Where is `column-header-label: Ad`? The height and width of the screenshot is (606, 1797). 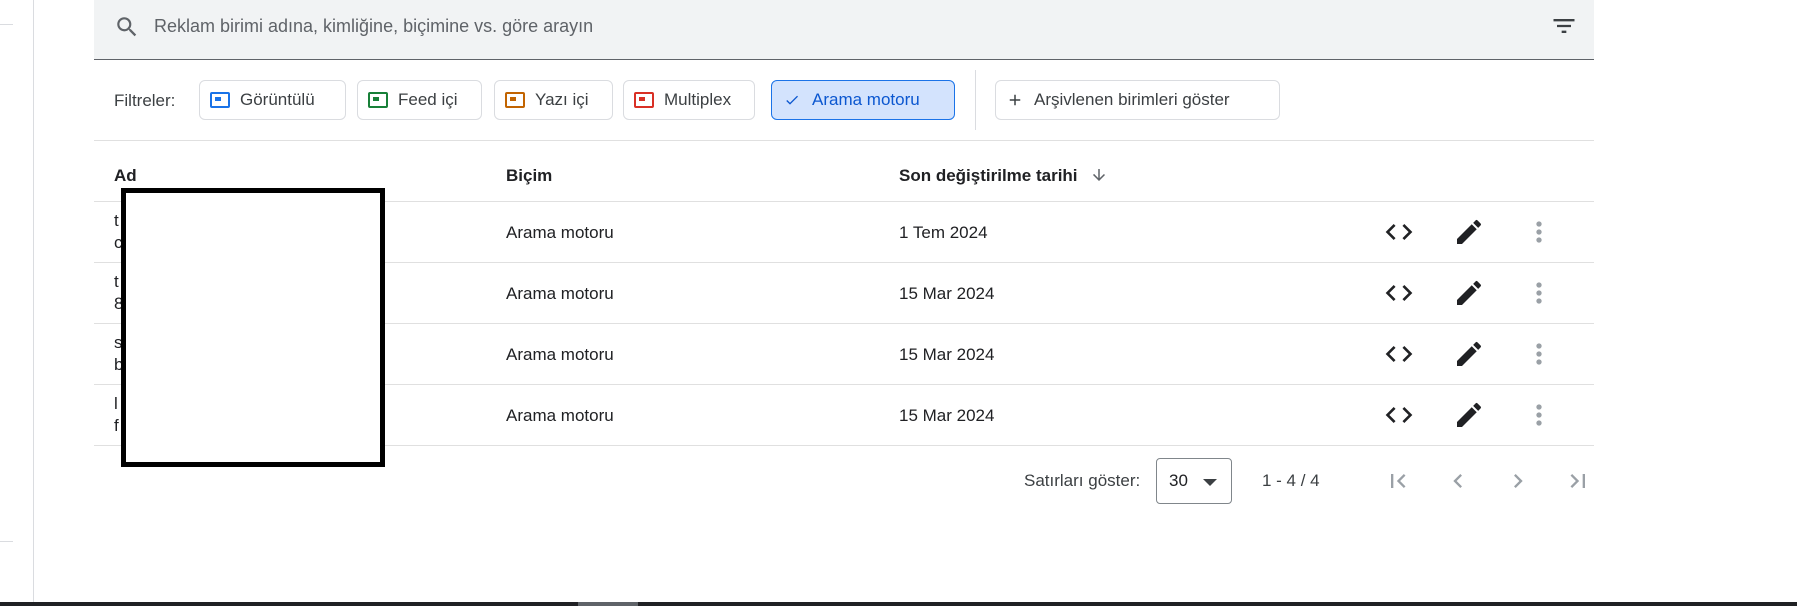
column-header-label: Ad is located at coordinates (125, 175).